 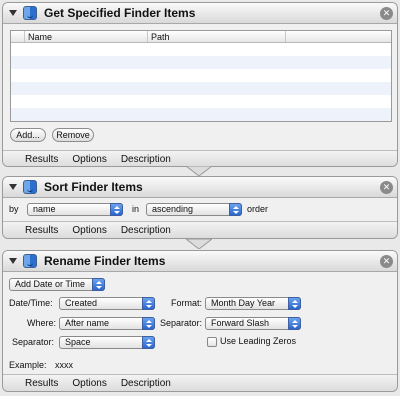 I want to click on action-header: Get Specified Finder Items ✕, so click(x=200, y=13).